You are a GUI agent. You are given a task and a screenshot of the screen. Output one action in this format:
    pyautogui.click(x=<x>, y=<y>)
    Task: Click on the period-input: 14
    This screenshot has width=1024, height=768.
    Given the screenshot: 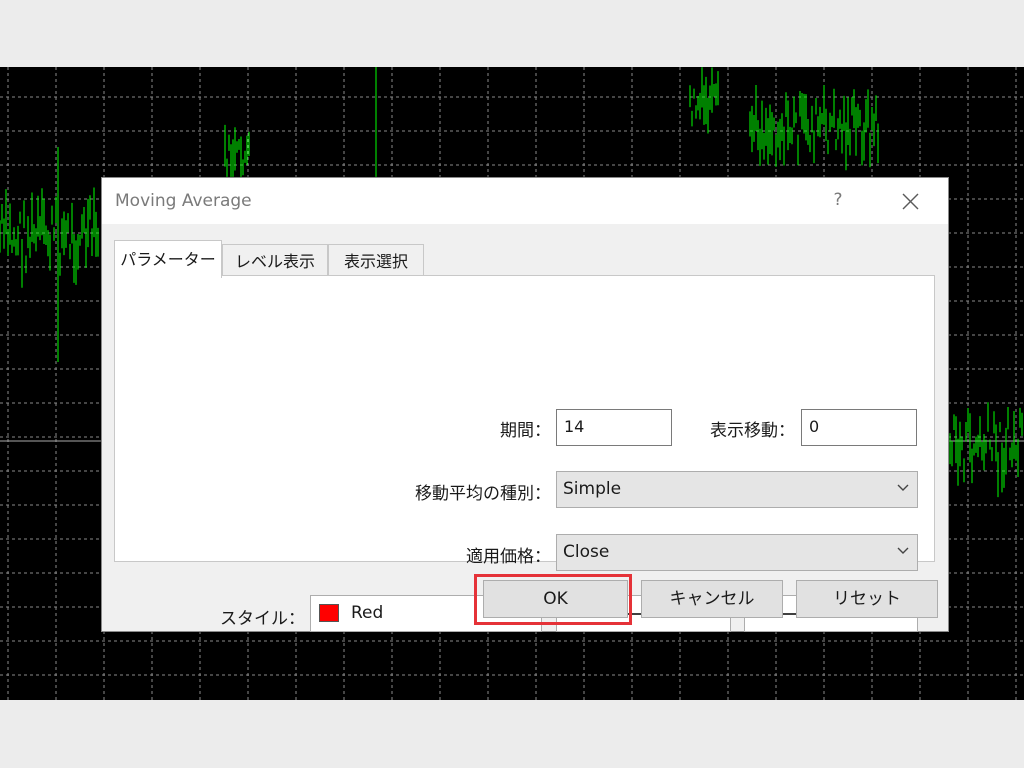 What is the action you would take?
    pyautogui.click(x=614, y=427)
    